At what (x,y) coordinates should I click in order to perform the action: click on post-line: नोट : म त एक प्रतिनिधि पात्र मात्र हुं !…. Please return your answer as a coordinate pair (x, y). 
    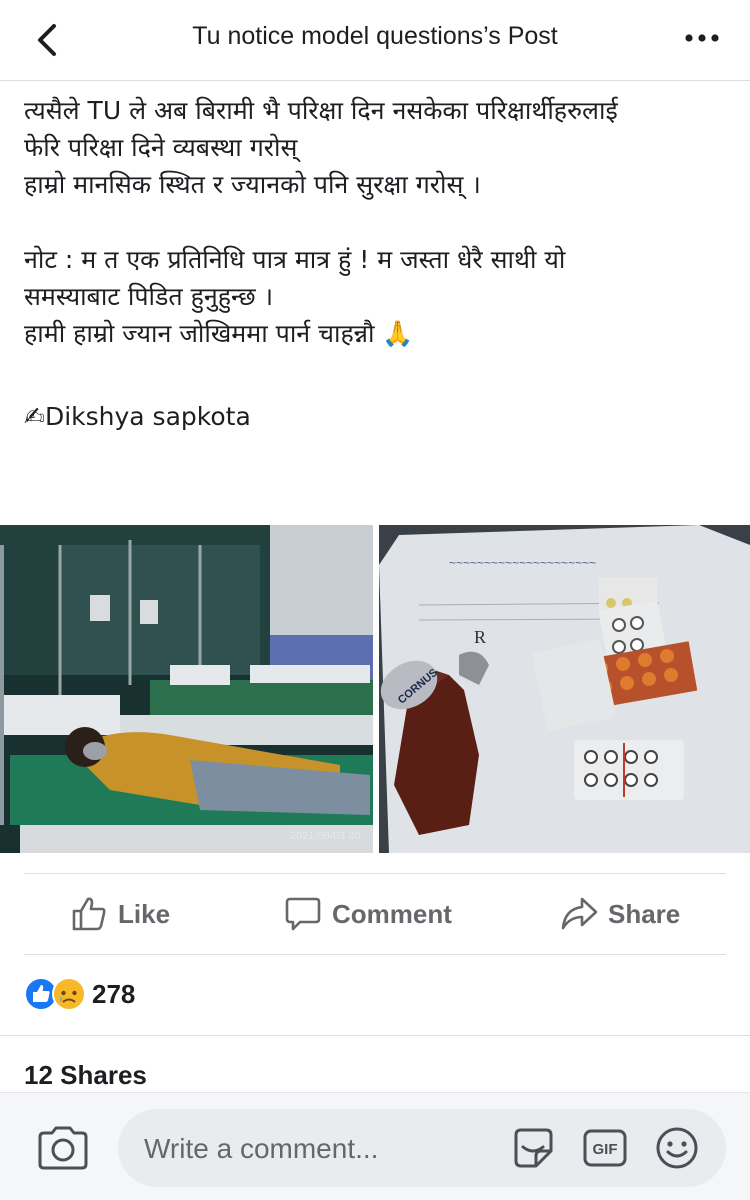
    Looking at the image, I should click on (295, 259).